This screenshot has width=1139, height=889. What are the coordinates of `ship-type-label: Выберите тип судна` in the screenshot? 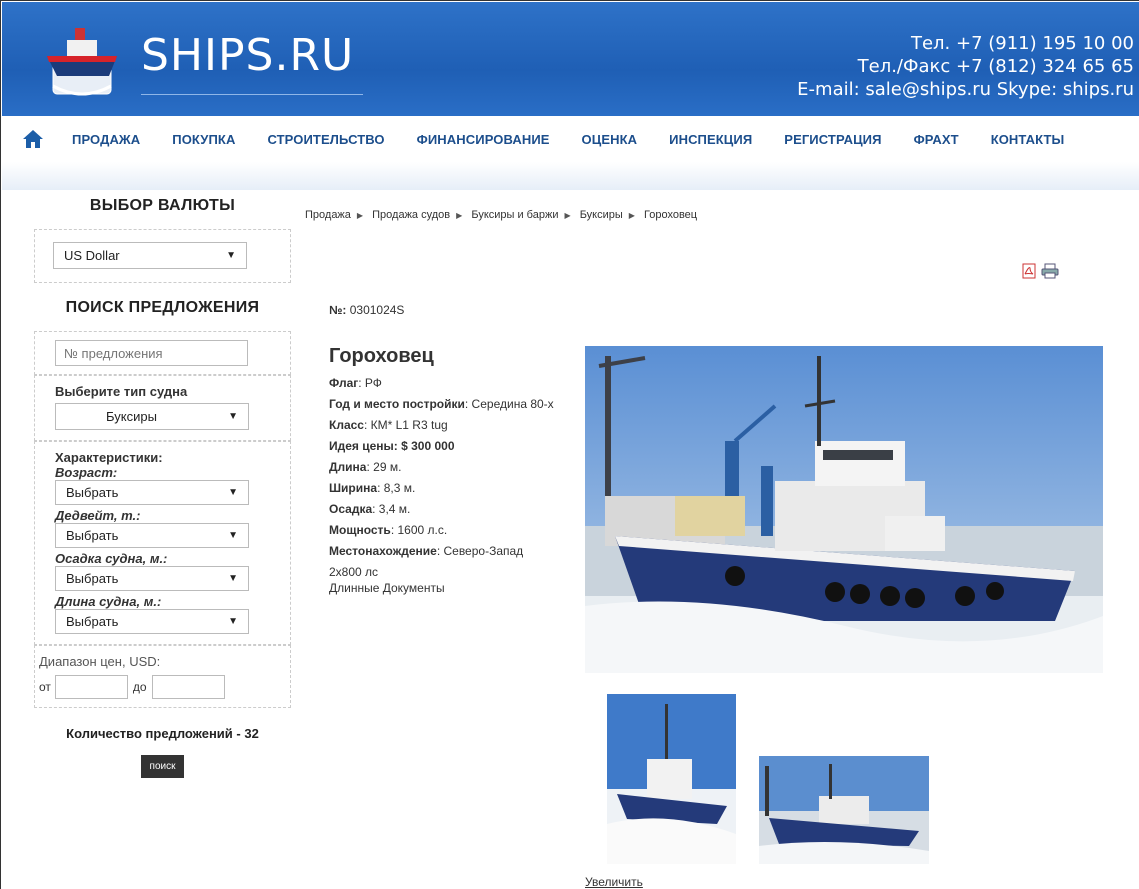 It's located at (121, 391).